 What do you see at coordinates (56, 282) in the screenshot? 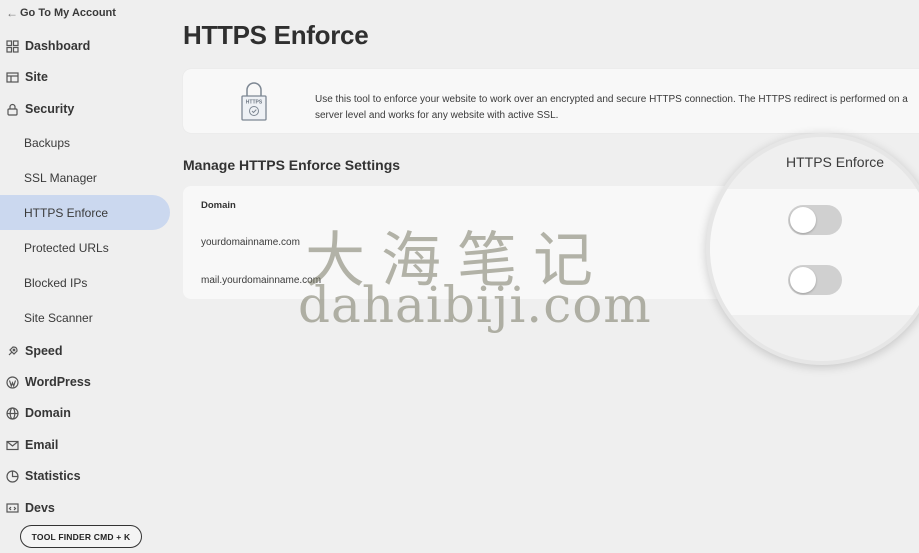
I see `sidebar-item-label: Blocked IPs` at bounding box center [56, 282].